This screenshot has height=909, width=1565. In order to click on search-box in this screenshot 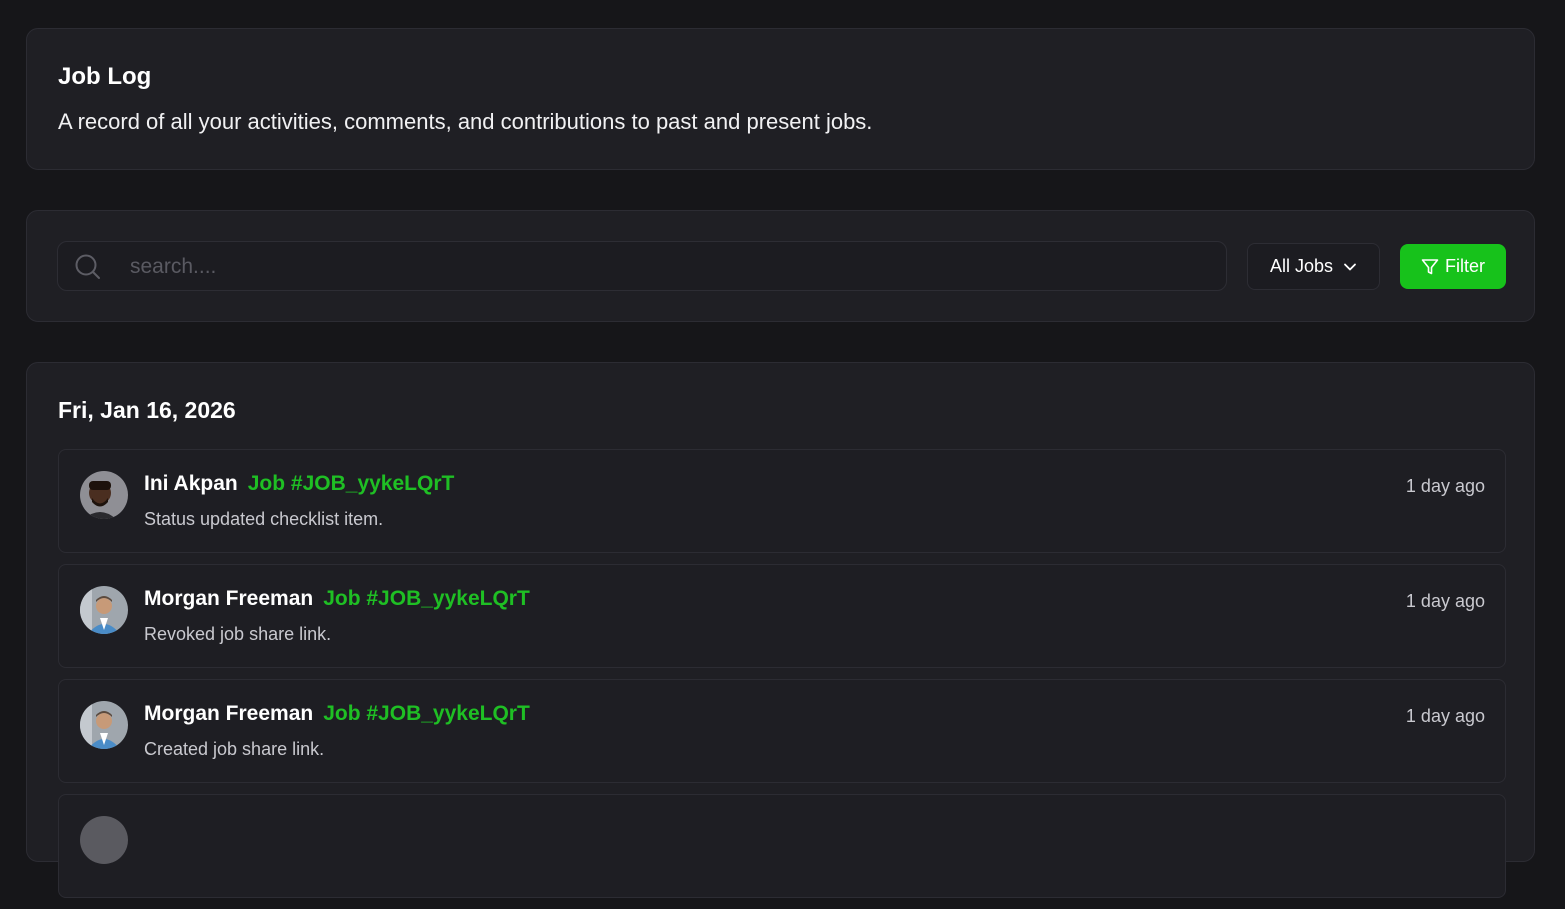, I will do `click(642, 266)`.